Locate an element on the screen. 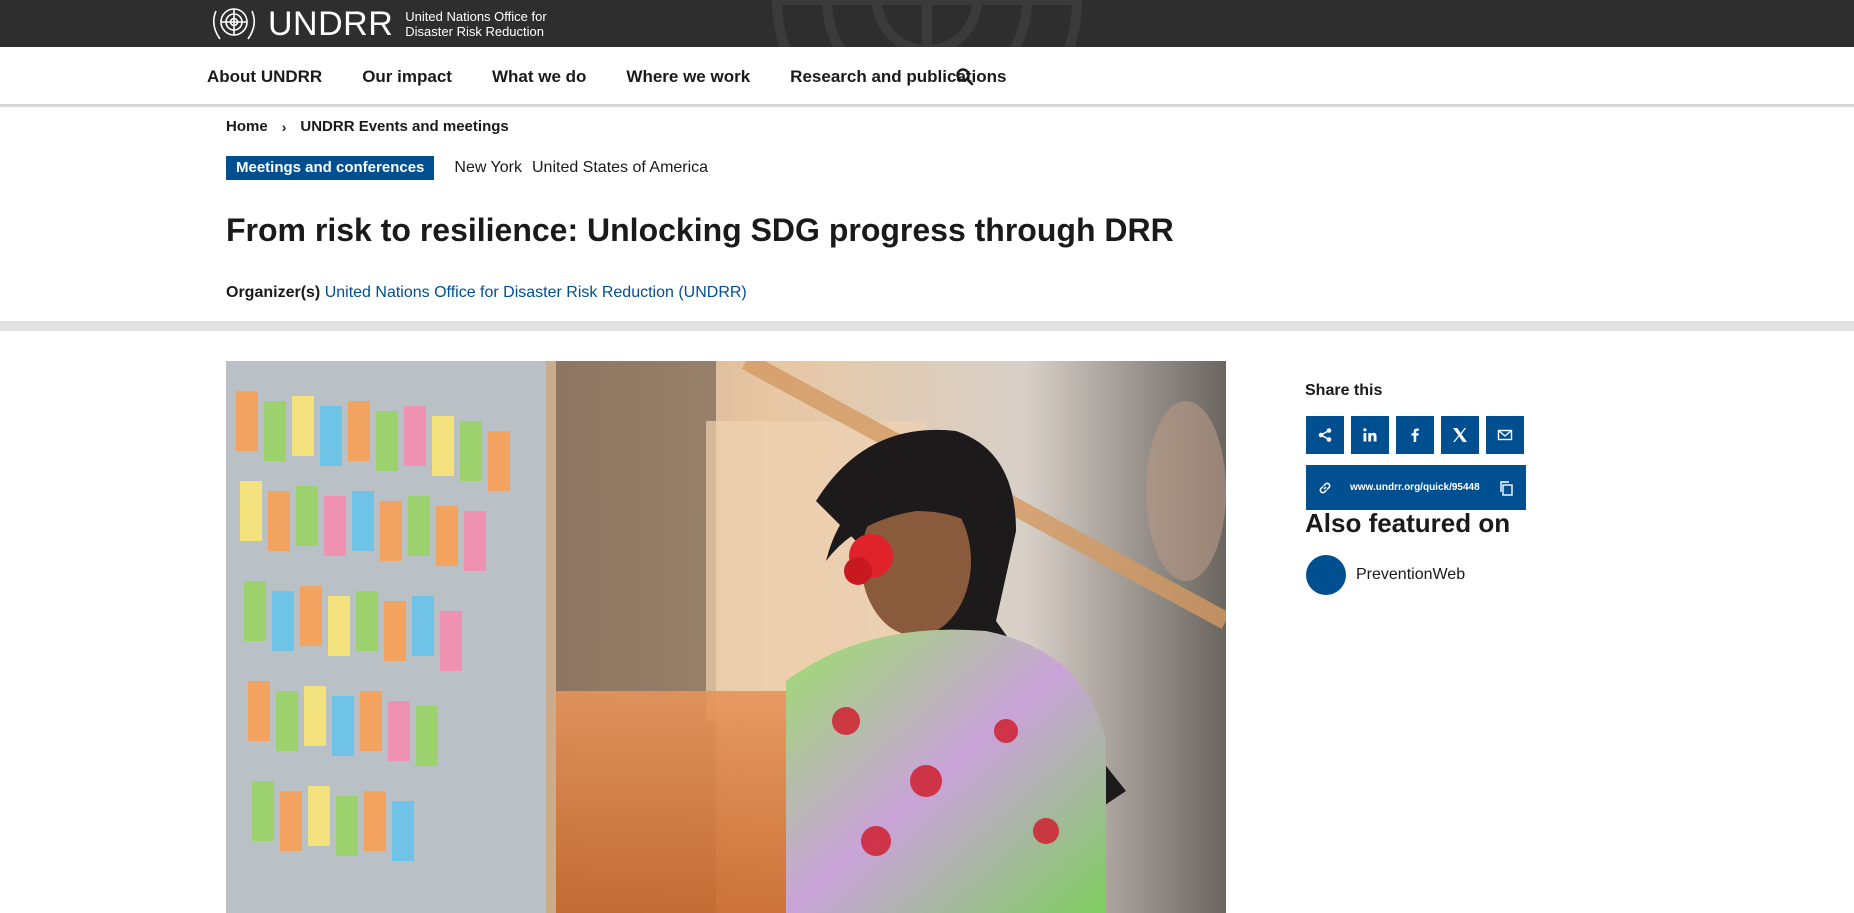 This screenshot has width=1854, height=913. quick-link-copy: www.undrr.org/quick/95448 is located at coordinates (1416, 487).